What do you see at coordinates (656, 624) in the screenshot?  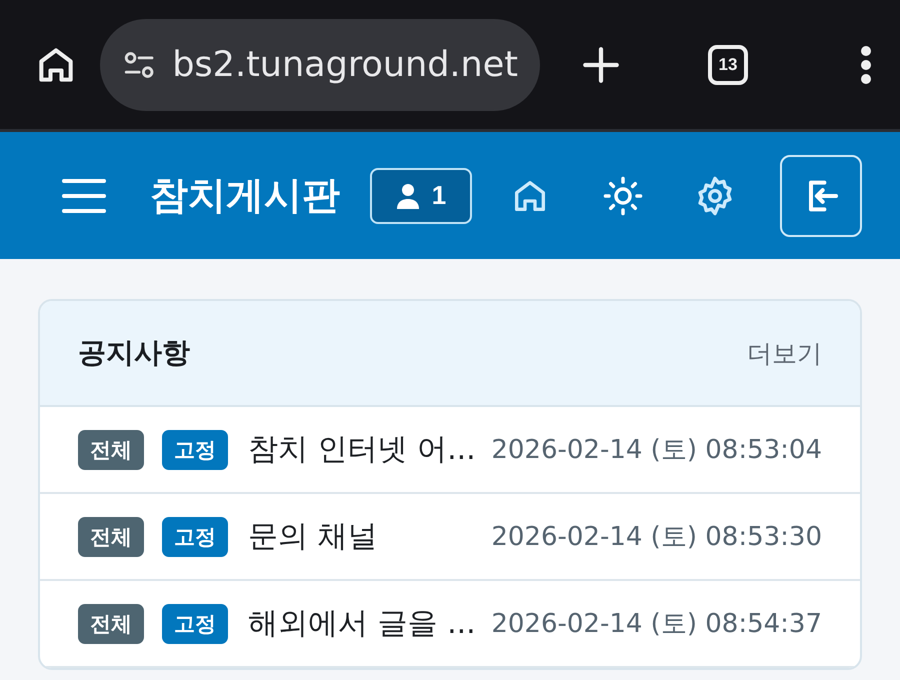 I see `post-date: 2026-02-14 (토) 08:54:37` at bounding box center [656, 624].